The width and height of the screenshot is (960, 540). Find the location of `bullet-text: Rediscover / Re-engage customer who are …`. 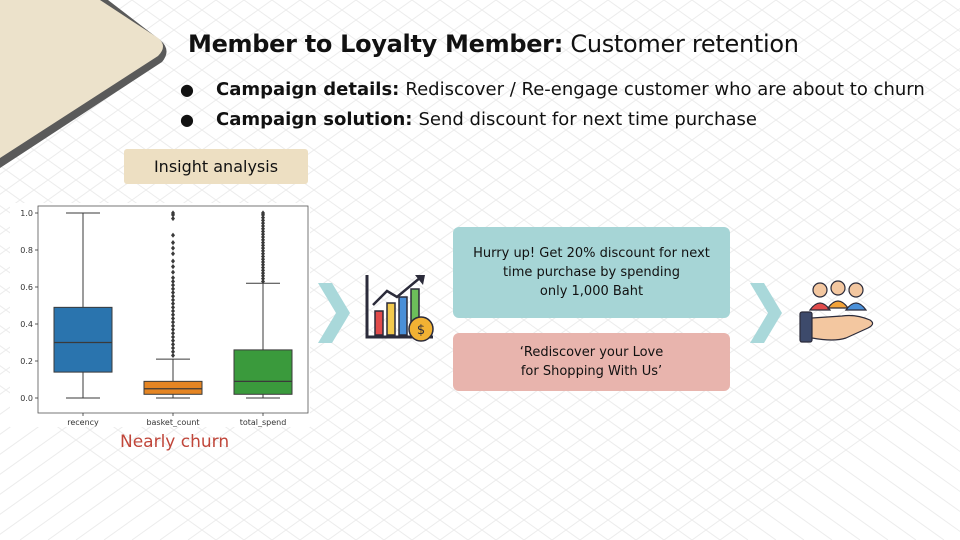

bullet-text: Rediscover / Re-engage customer who are … is located at coordinates (665, 89).